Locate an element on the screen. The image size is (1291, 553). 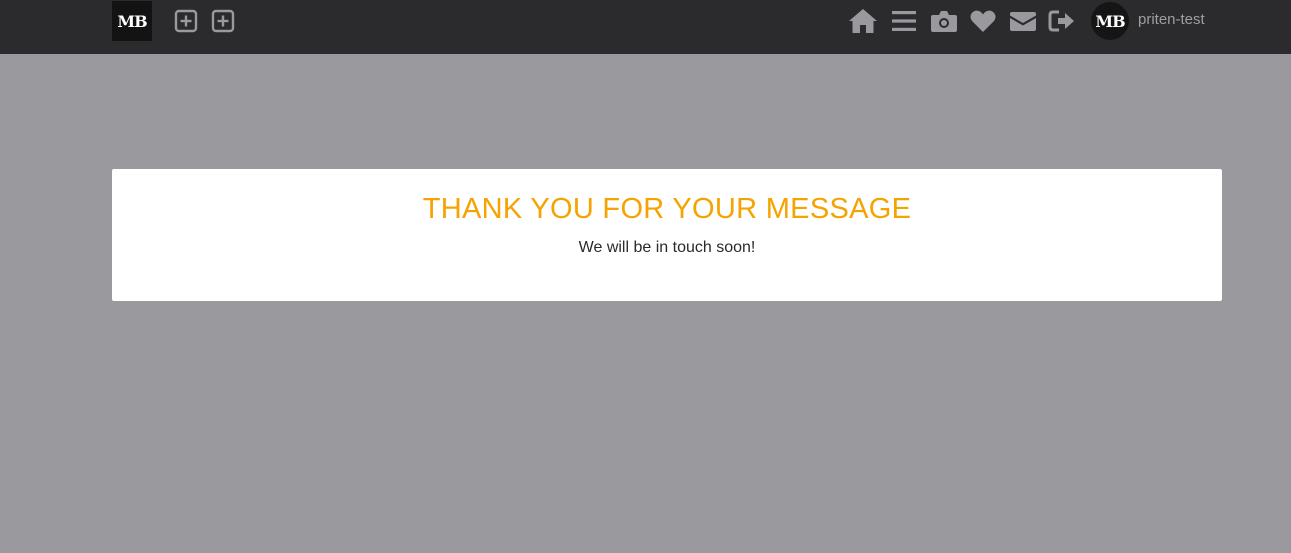
sign-out-icon is located at coordinates (1062, 21).